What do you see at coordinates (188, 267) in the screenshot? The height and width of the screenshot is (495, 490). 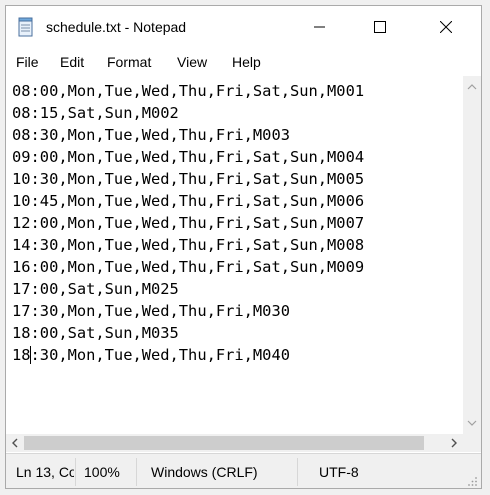 I see `text-line: 16:00,Mon,Tue,Wed,Thu,Fri,Sat,Sun,M009` at bounding box center [188, 267].